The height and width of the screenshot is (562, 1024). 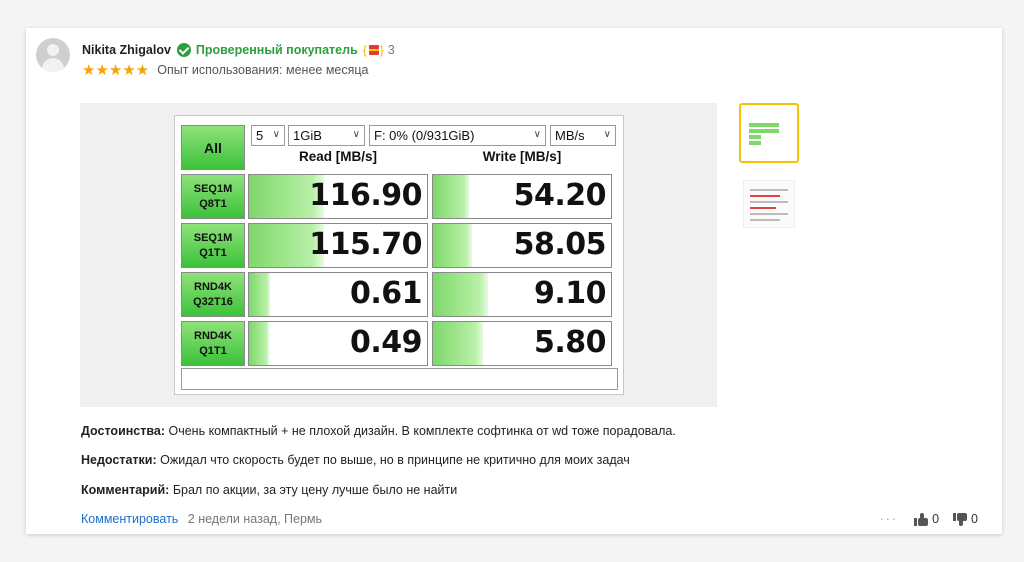 I want to click on write-speed-value: 54.20, so click(x=560, y=195).